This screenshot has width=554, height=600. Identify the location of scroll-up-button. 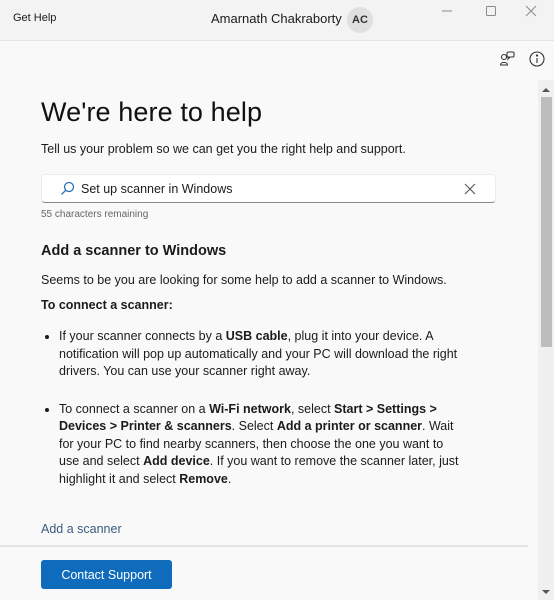
(546, 90).